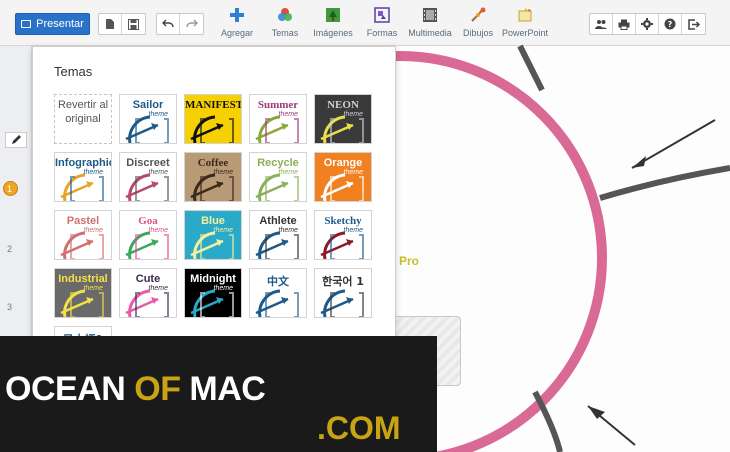 The width and height of the screenshot is (730, 452). Describe the element at coordinates (83, 235) in the screenshot. I see `theme-thumbnail: Pastel theme` at that location.